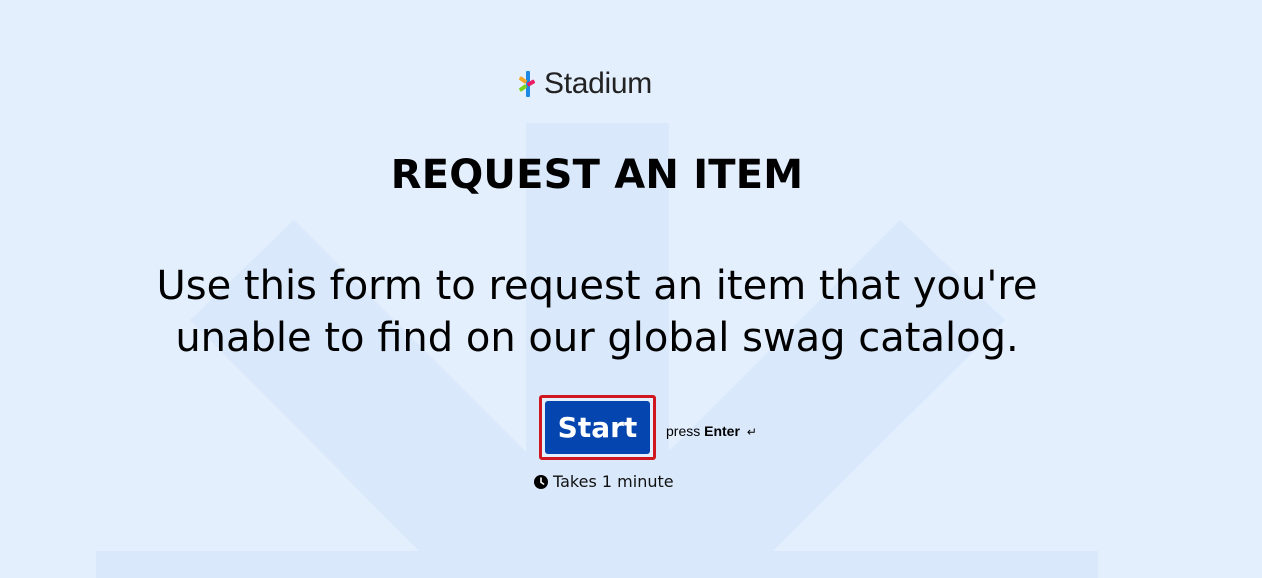 The height and width of the screenshot is (578, 1262). I want to click on stadium-logo: Stadium, so click(584, 84).